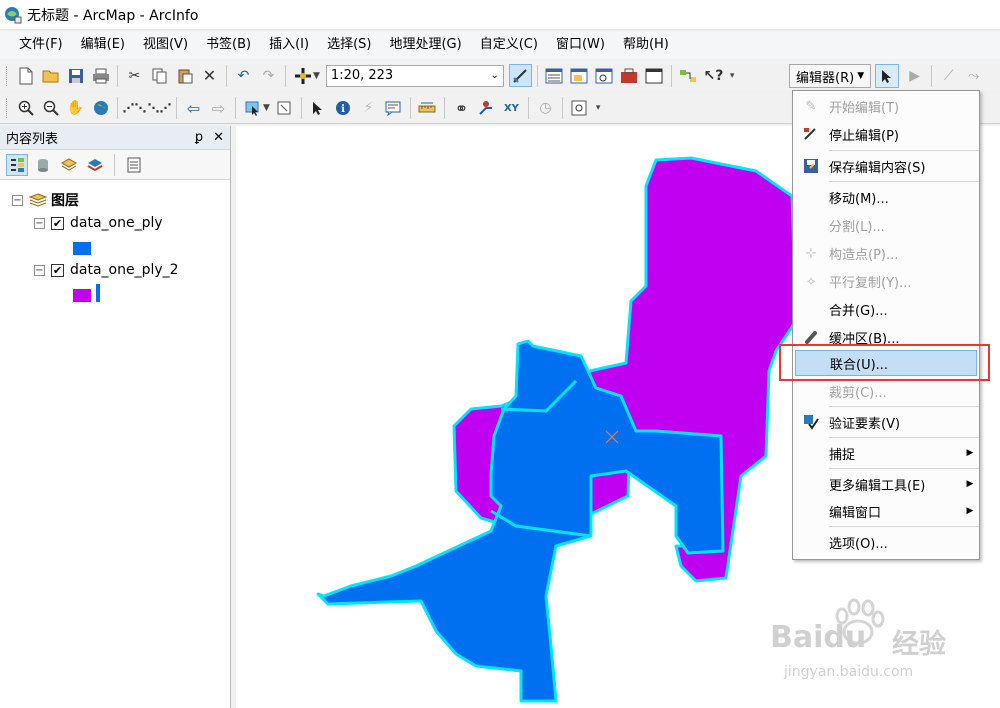 The image size is (1000, 708). Describe the element at coordinates (75, 108) in the screenshot. I see `pan-hand-icon: ✋` at that location.